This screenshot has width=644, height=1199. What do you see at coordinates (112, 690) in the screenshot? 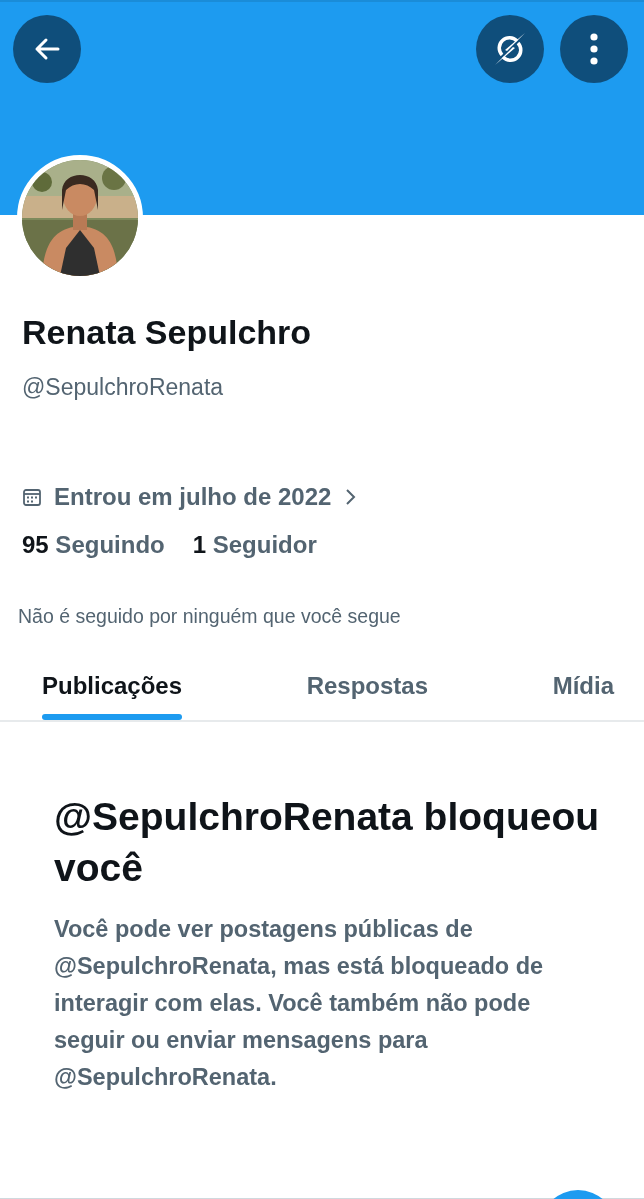
I see `profile-tab: Publicações` at bounding box center [112, 690].